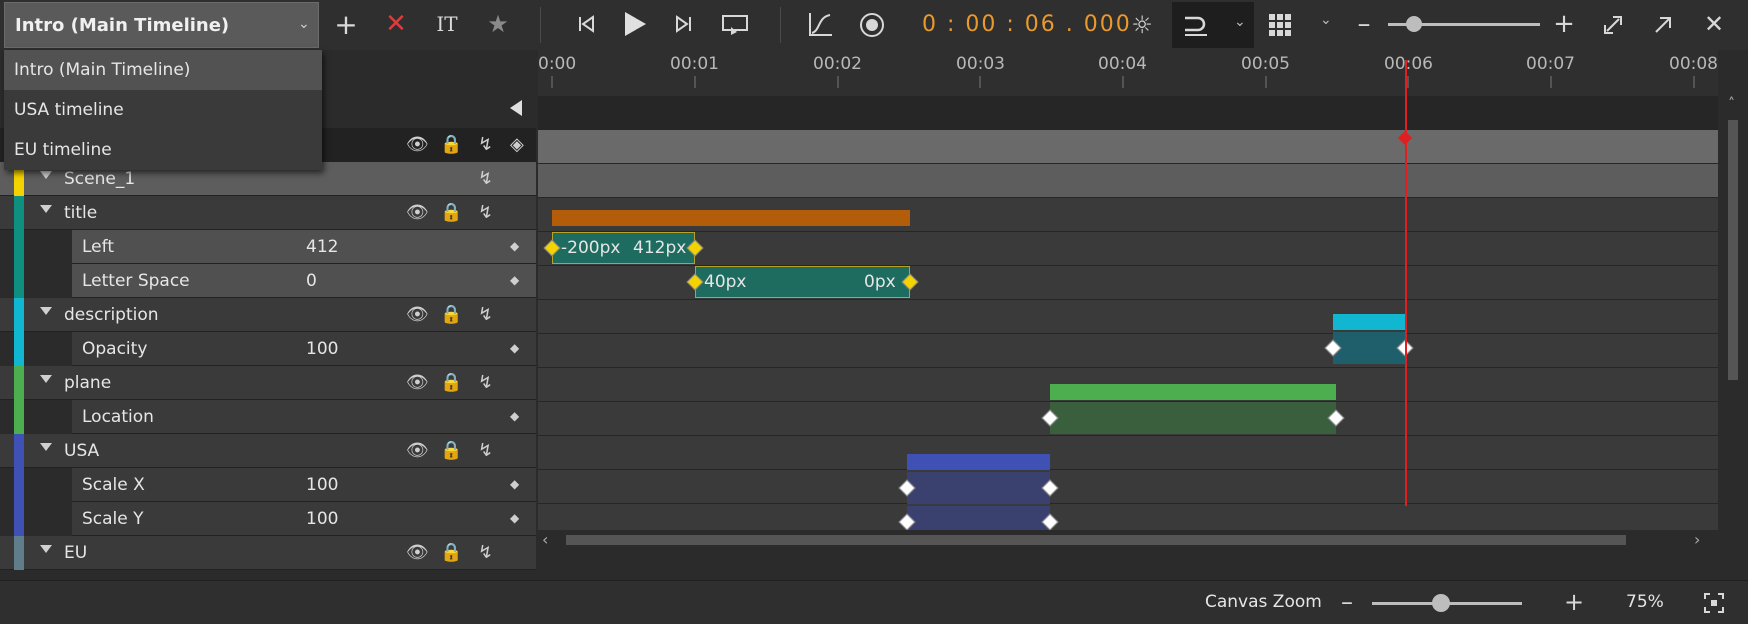  I want to click on scroll-right-icon: ›, so click(1697, 539).